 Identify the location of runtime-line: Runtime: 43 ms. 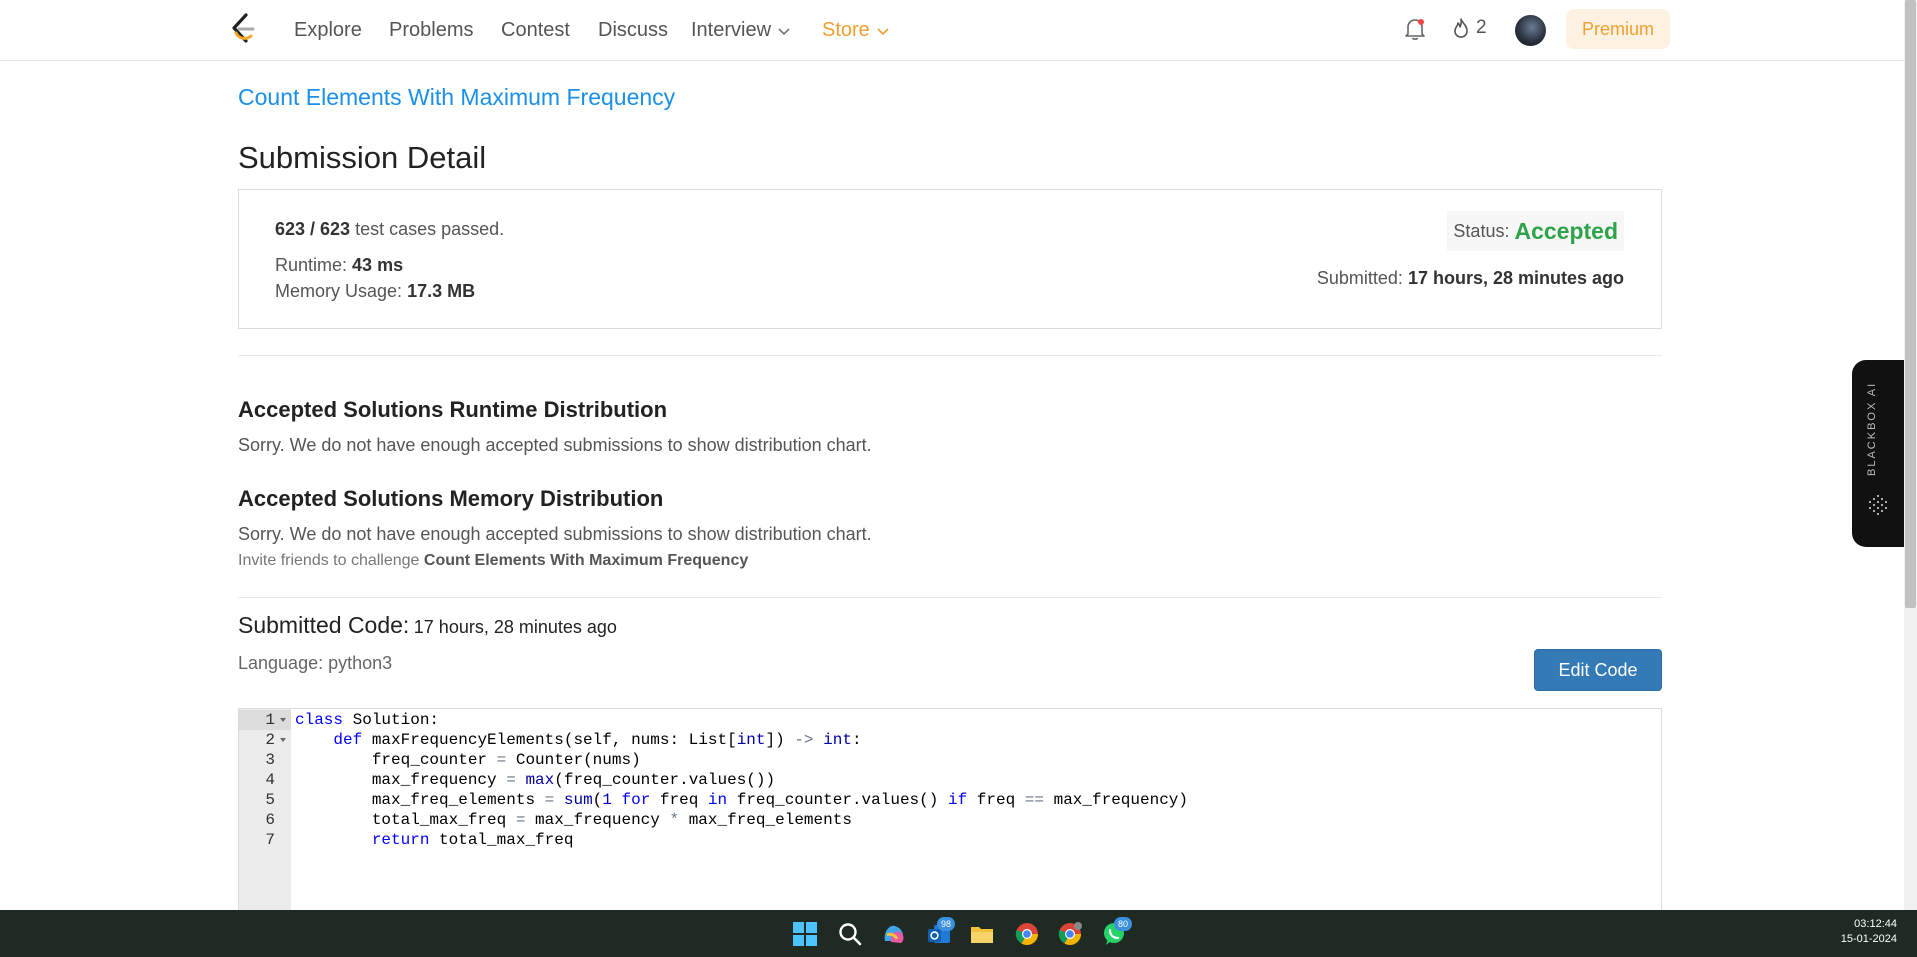
(339, 265).